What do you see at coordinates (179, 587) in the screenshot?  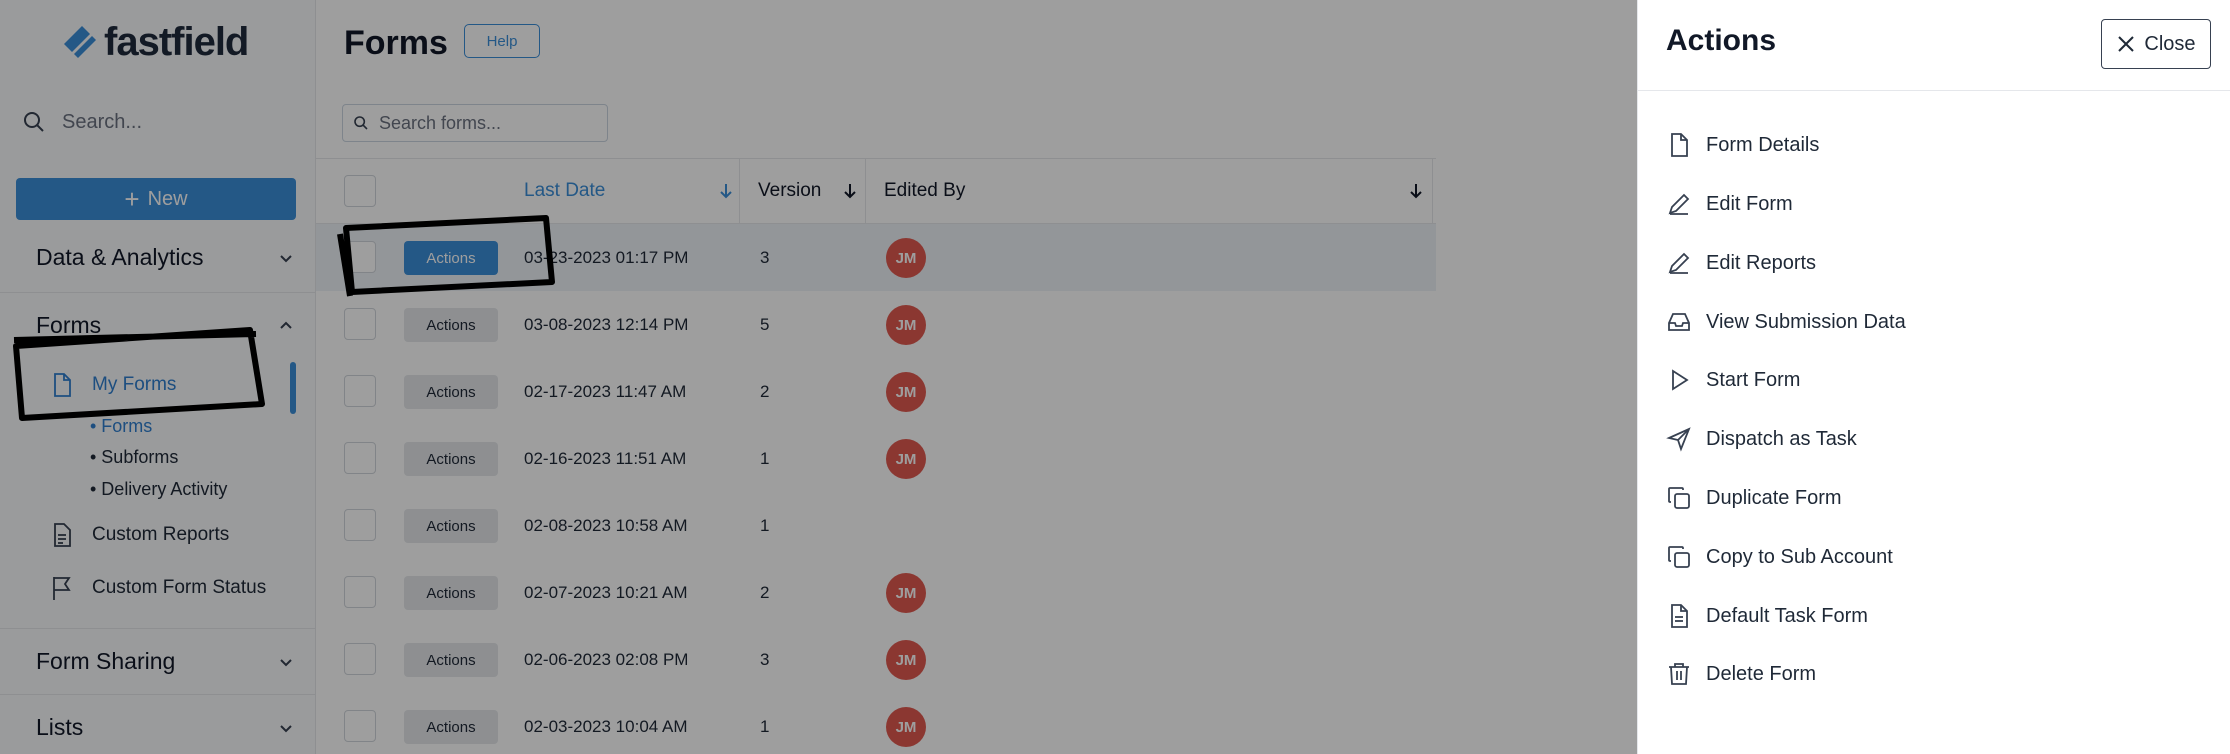 I see `sidebar-item-custom-form-status-label: Custom Form Status` at bounding box center [179, 587].